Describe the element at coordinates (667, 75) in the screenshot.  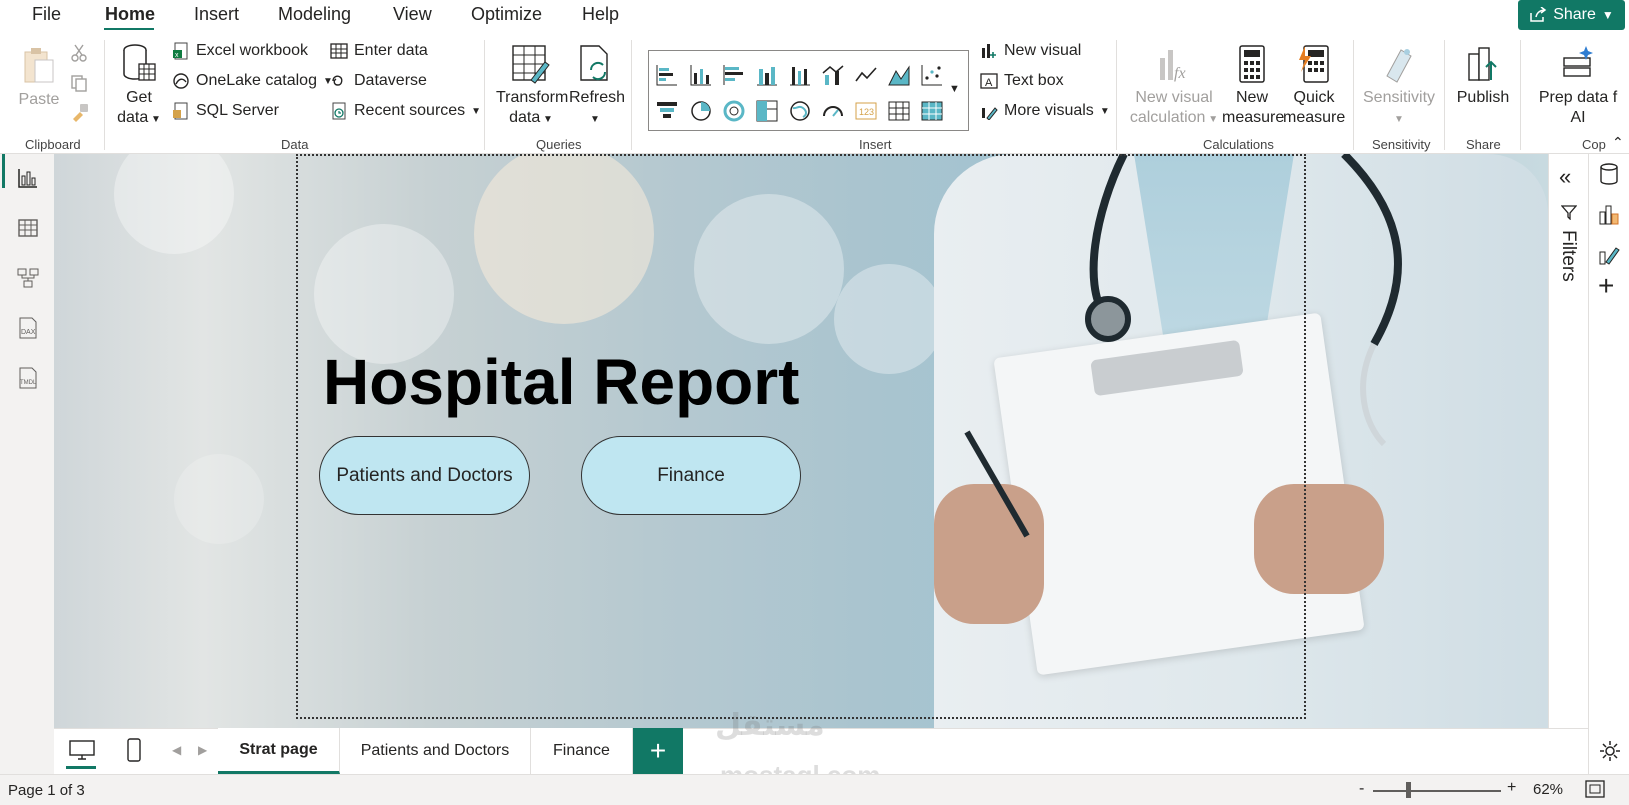
I see `stacked-bar-chart-icon` at that location.